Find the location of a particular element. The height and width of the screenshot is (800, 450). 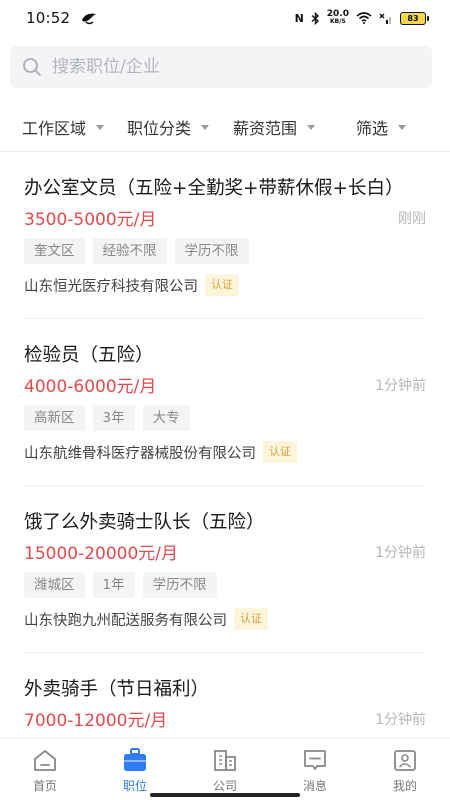

briefcase-icon is located at coordinates (135, 759).